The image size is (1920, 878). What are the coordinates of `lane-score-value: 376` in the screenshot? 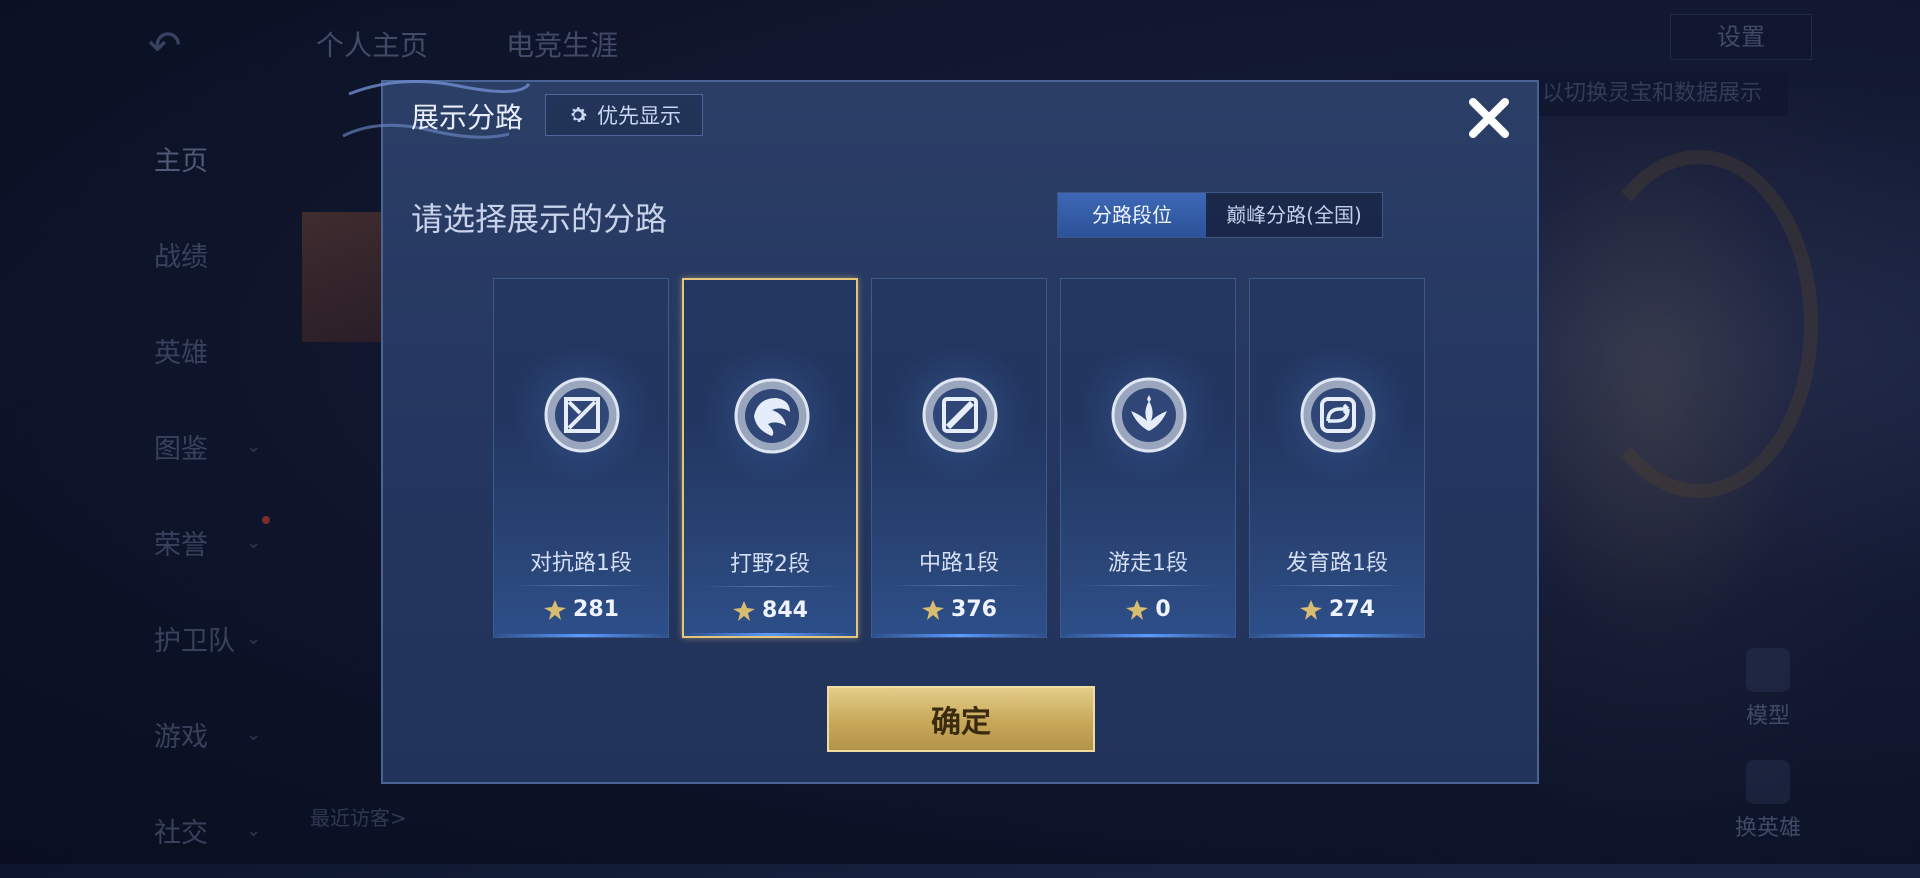 It's located at (974, 609).